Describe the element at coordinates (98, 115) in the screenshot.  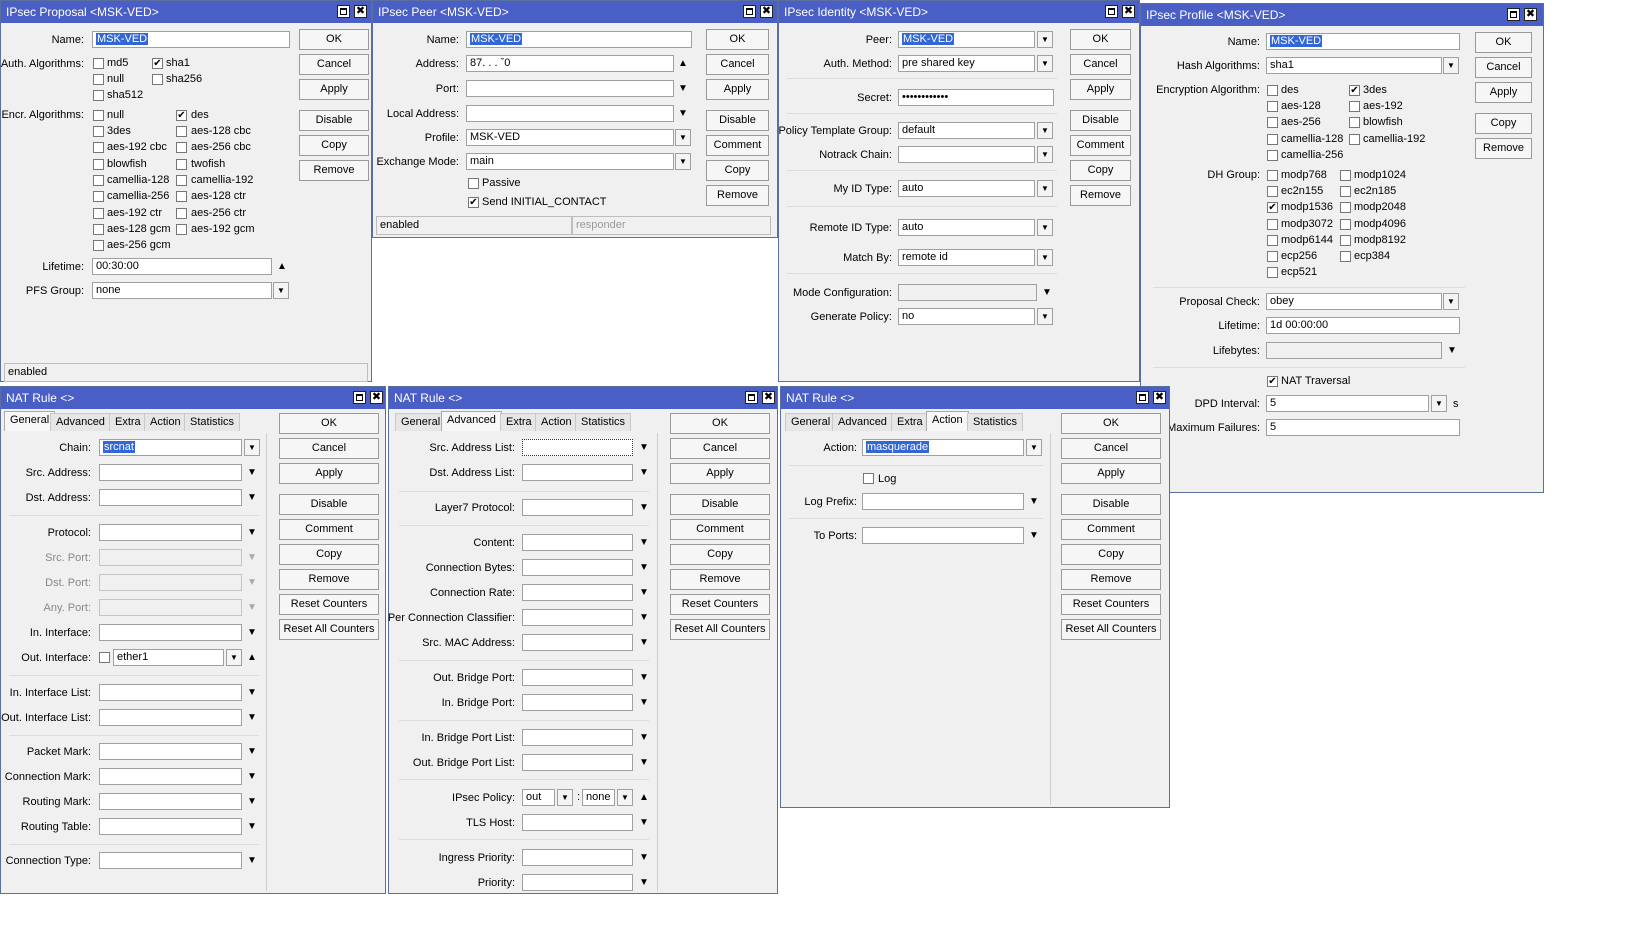
I see `encr-null-checkbox` at that location.